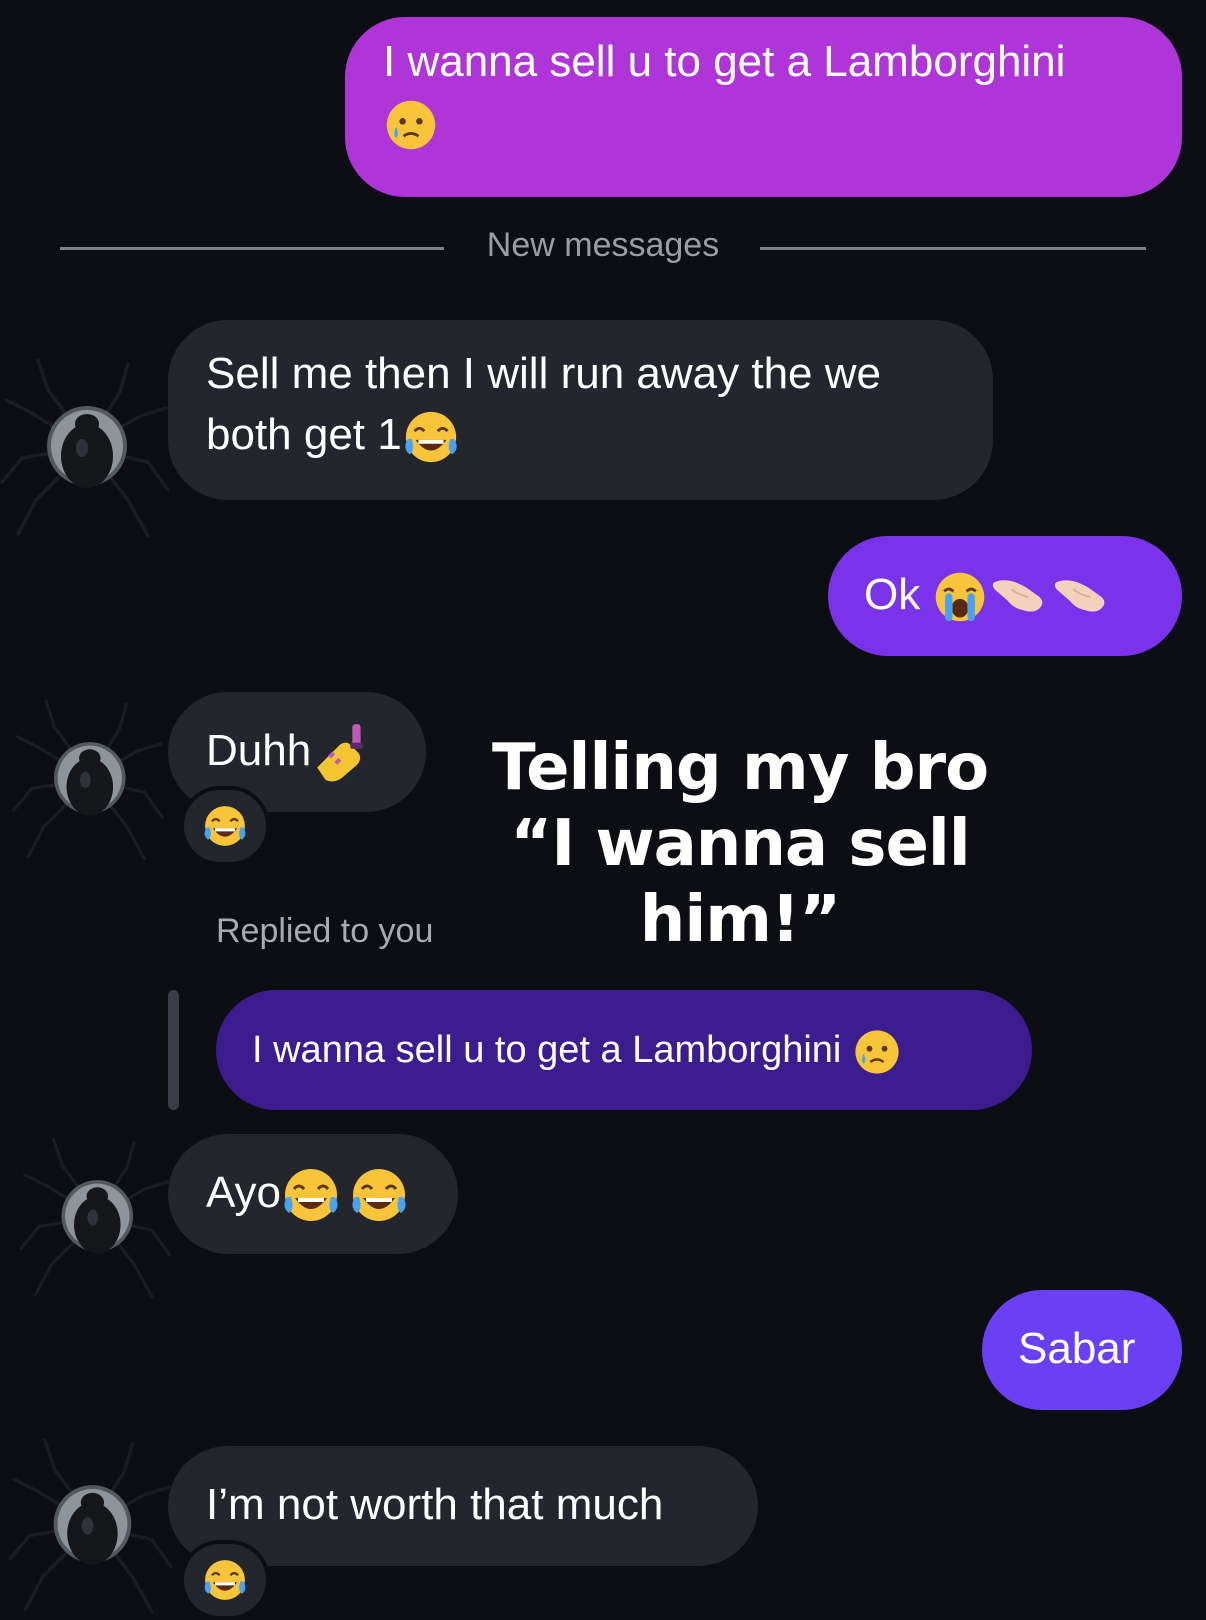 This screenshot has width=1206, height=1620. I want to click on message-bubble-sent: Ok, so click(1005, 596).